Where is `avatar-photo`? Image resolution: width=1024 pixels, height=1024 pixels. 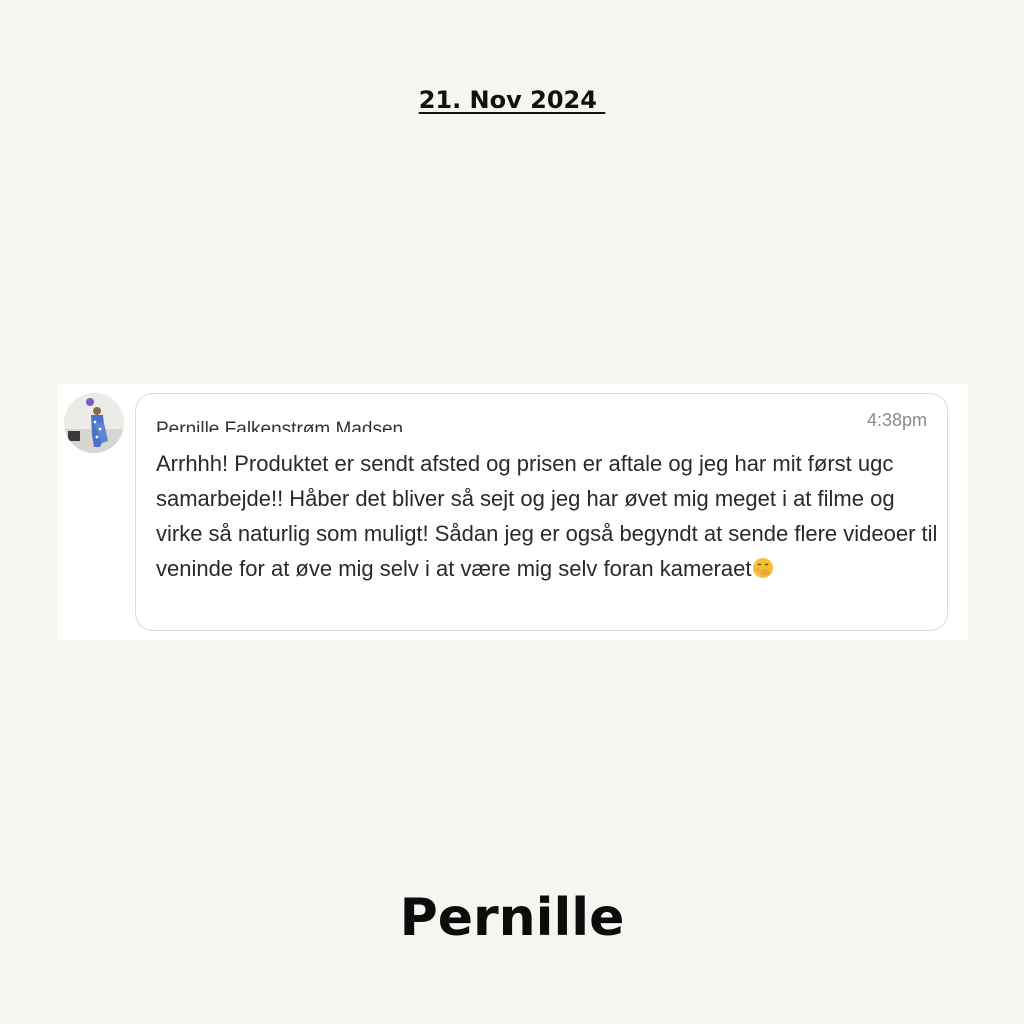
avatar-photo is located at coordinates (94, 423).